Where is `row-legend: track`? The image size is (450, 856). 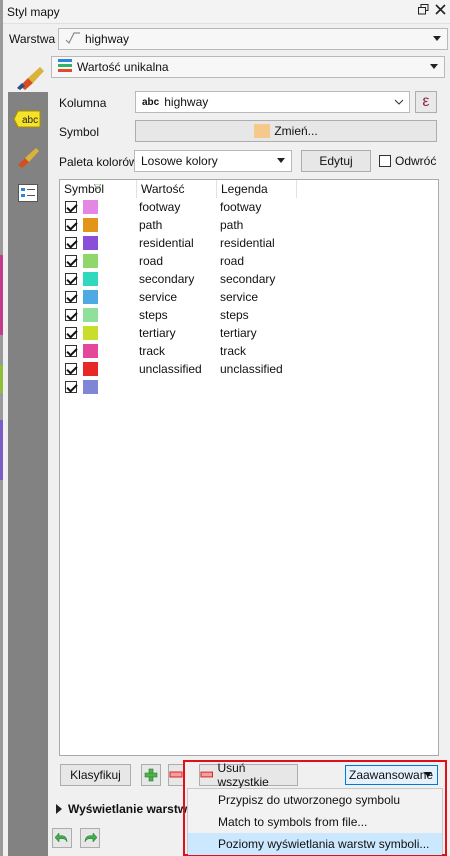
row-legend: track is located at coordinates (233, 351).